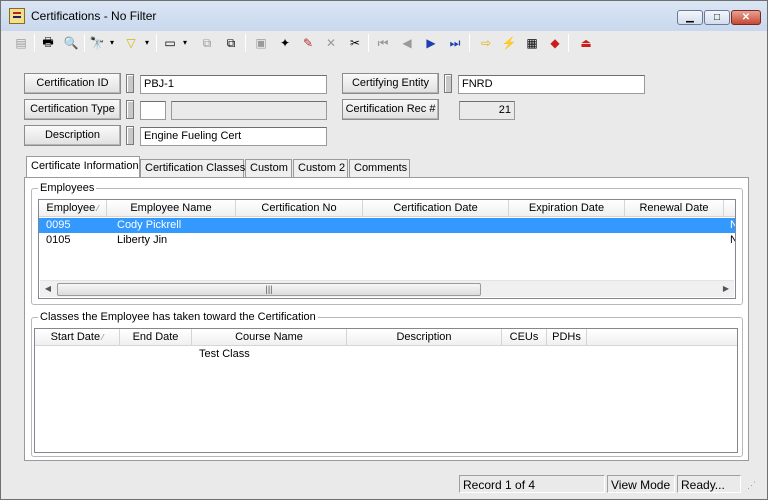 Image resolution: width=768 pixels, height=500 pixels. Describe the element at coordinates (455, 43) in the screenshot. I see `toolbar-button-last-record: ⏭` at that location.